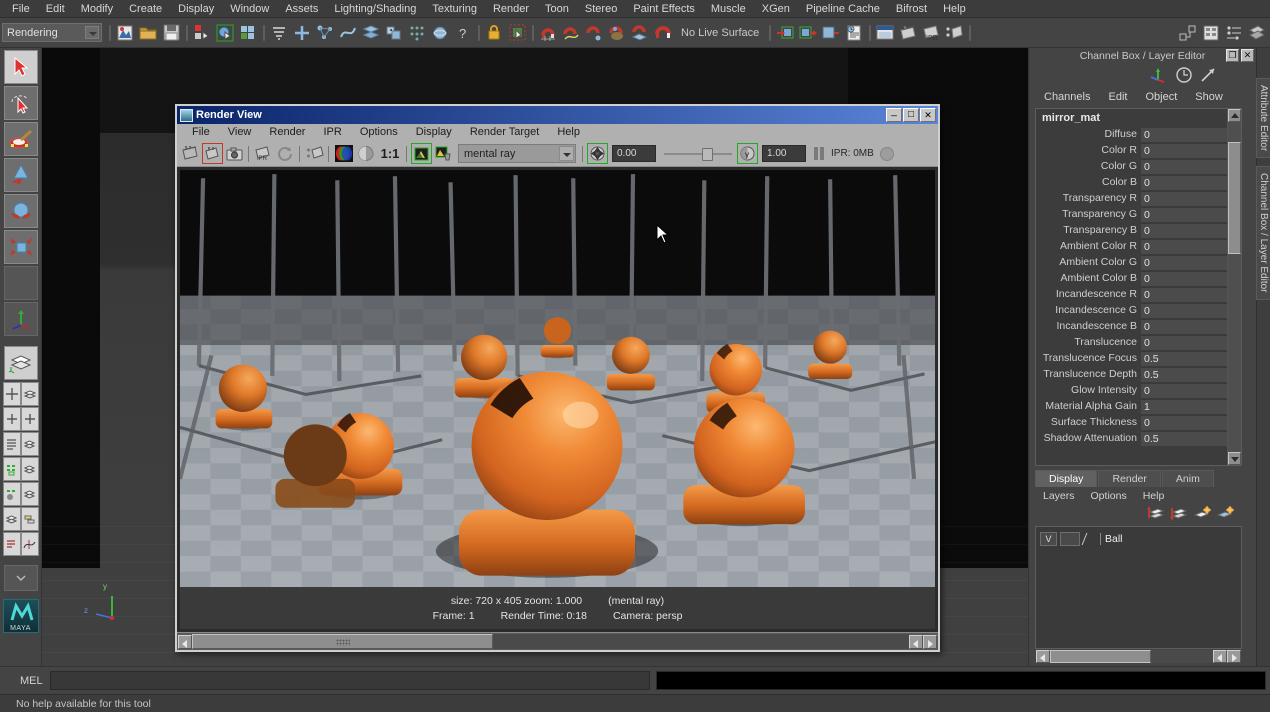 Image resolution: width=1270 pixels, height=712 pixels. I want to click on layer-row-ball: V Ball, so click(1138, 539).